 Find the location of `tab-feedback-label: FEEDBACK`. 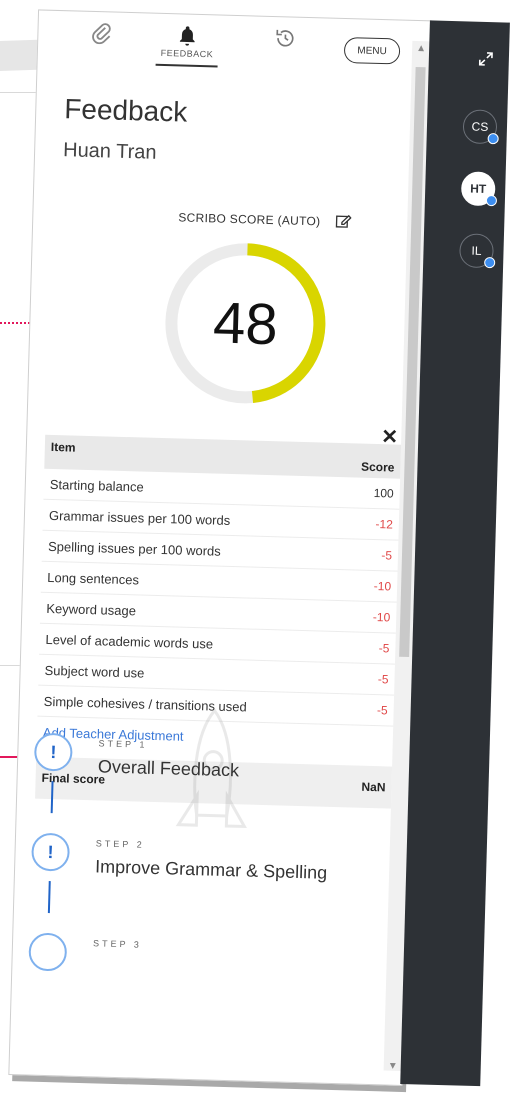

tab-feedback-label: FEEDBACK is located at coordinates (187, 53).